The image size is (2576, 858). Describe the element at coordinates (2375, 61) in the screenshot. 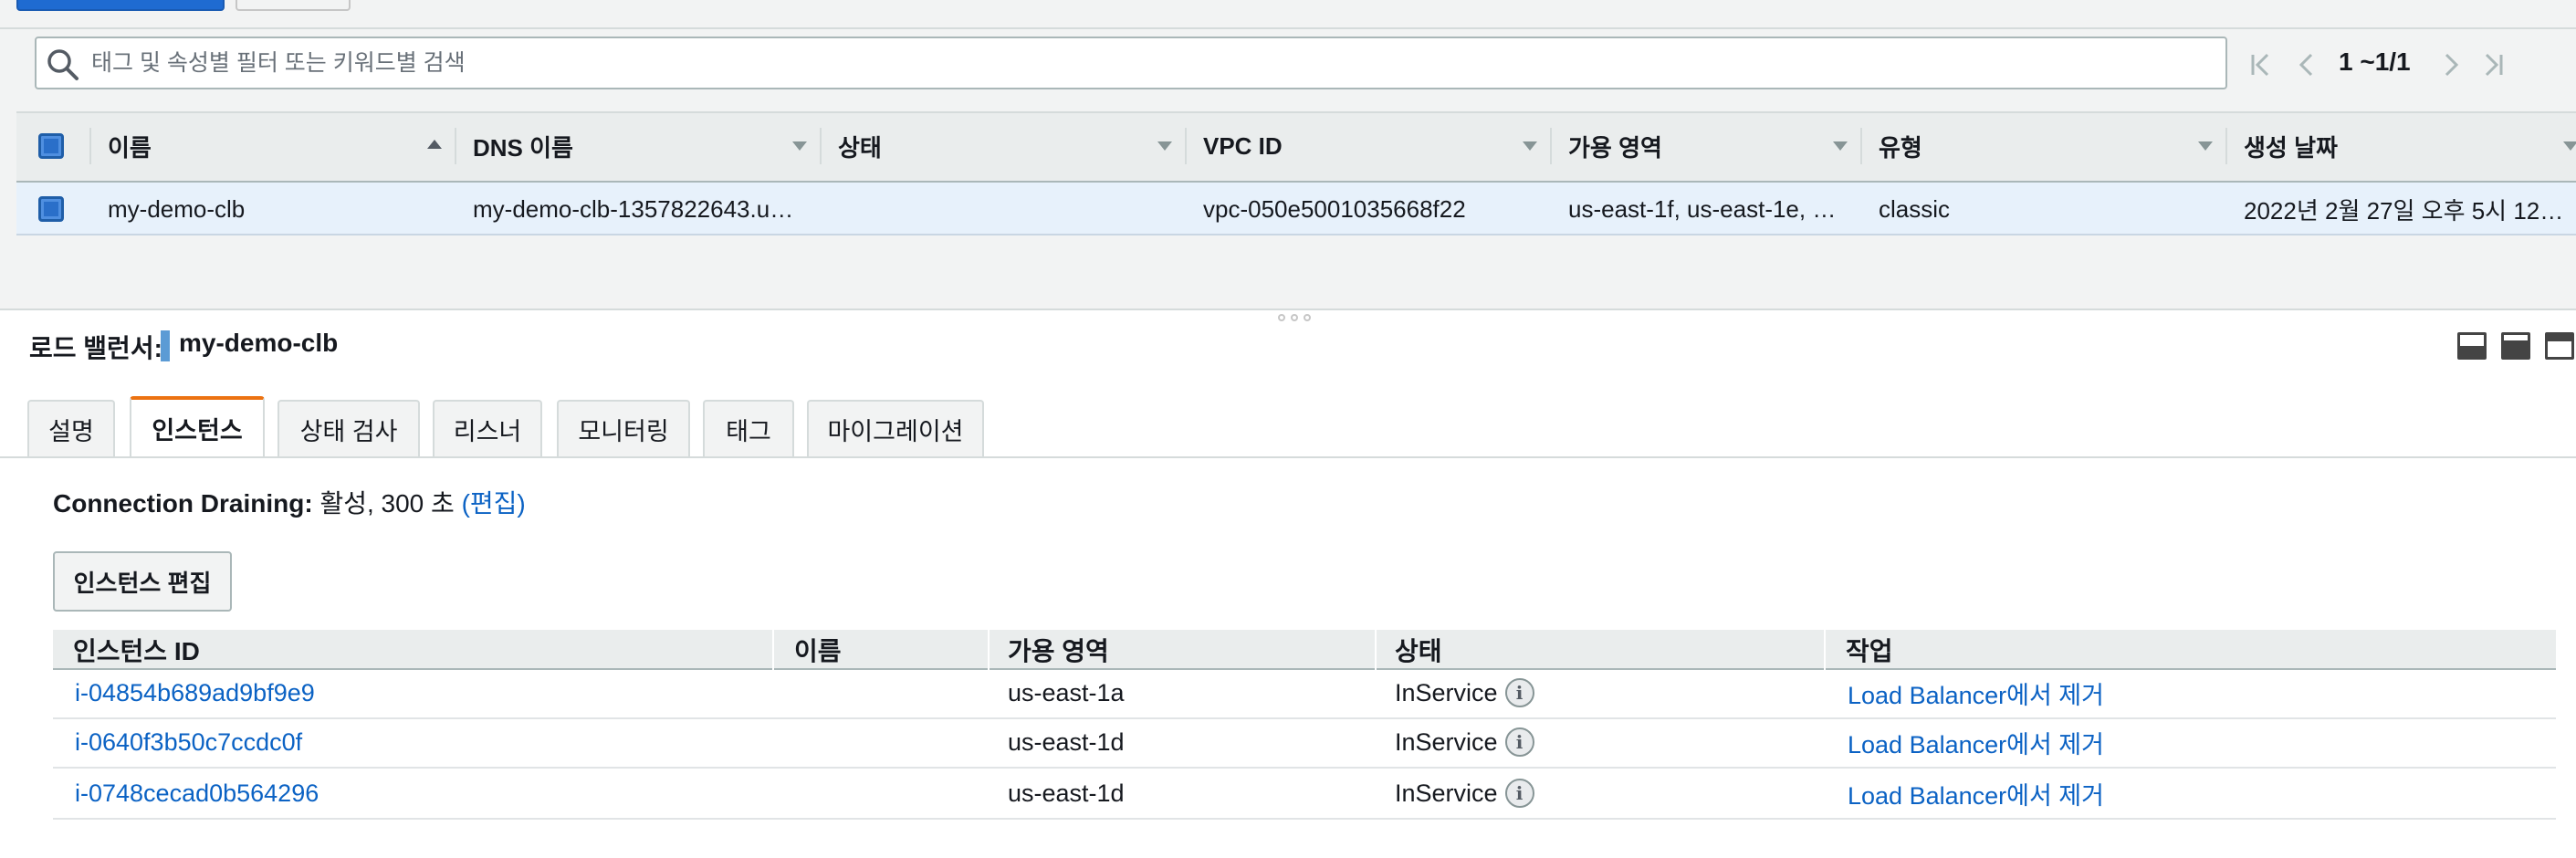

I see `pagination-range: 1 ~1/1` at that location.